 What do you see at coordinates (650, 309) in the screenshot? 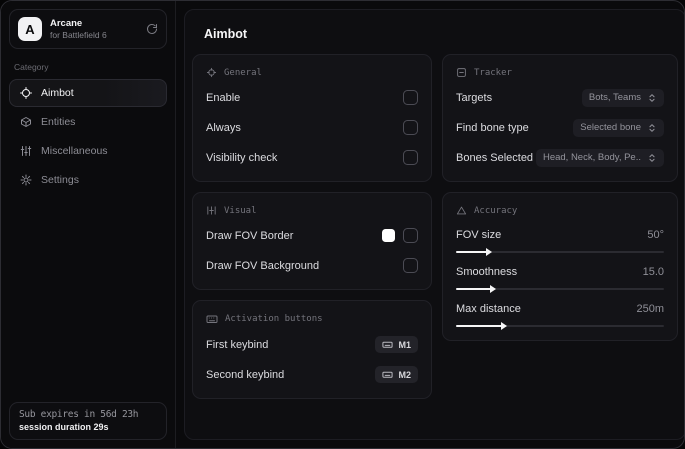
I see `max-distance-value: 250m` at bounding box center [650, 309].